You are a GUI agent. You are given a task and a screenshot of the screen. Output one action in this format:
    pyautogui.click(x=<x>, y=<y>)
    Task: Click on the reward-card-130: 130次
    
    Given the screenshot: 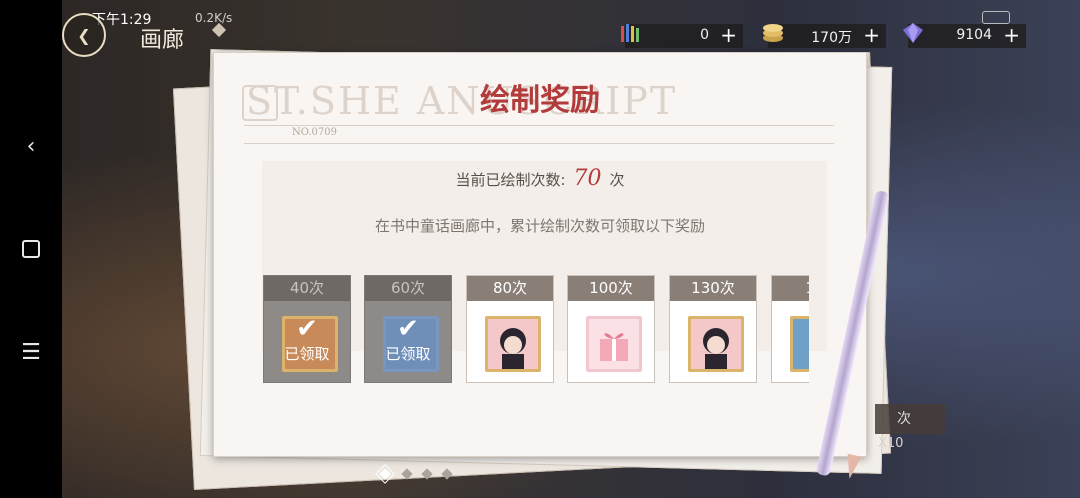 What is the action you would take?
    pyautogui.click(x=713, y=329)
    